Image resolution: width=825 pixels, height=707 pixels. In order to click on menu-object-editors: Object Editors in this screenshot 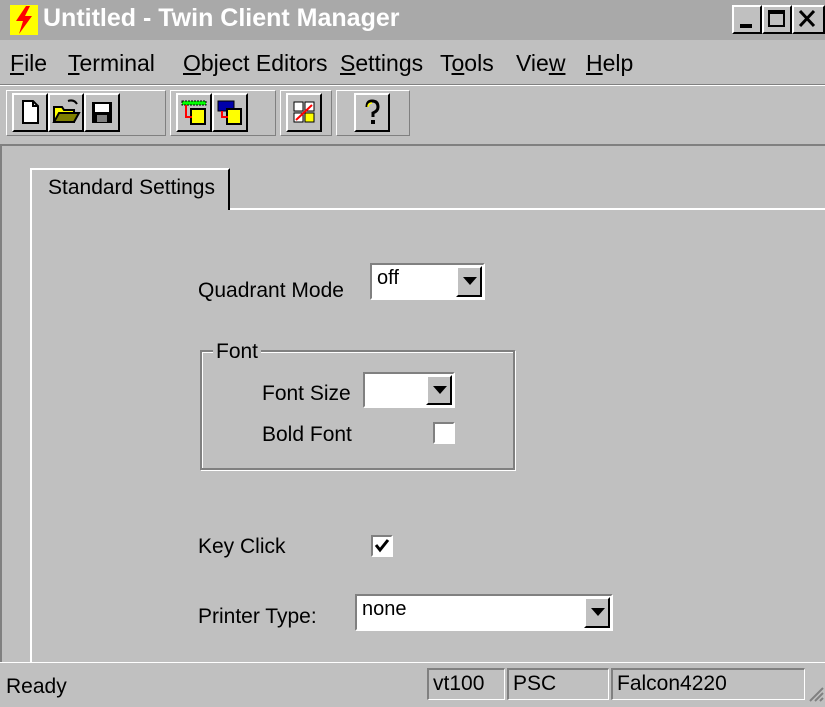, I will do `click(255, 63)`.